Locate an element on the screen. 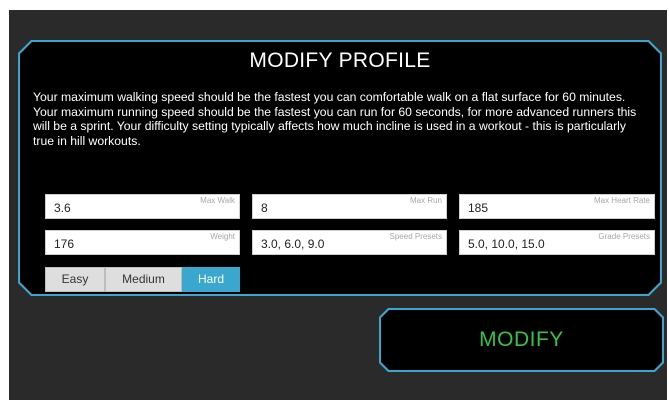 This screenshot has height=400, width=669. weight-field: 176 Weight is located at coordinates (142, 242).